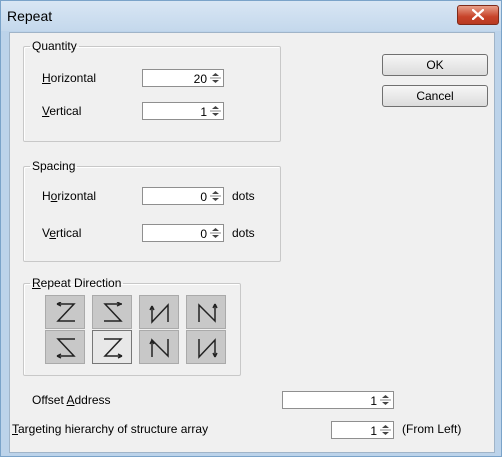 Image resolution: width=502 pixels, height=457 pixels. I want to click on repeat-z-down-icon, so click(113, 348).